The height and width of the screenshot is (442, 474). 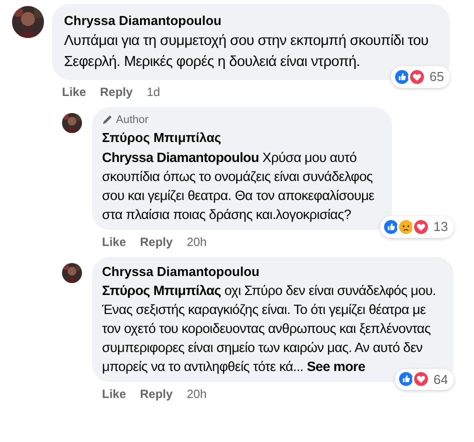 I want to click on reactions-pill: 65, so click(x=420, y=77).